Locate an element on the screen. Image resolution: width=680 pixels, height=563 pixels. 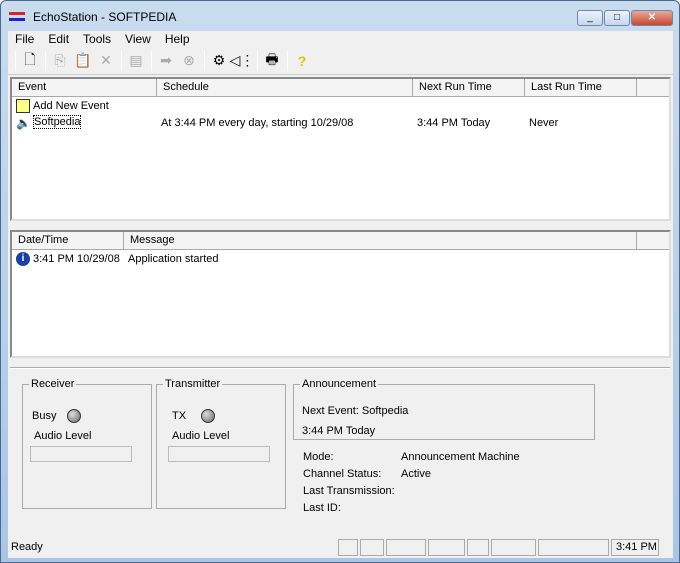
channel-status-value: Active is located at coordinates (416, 474).